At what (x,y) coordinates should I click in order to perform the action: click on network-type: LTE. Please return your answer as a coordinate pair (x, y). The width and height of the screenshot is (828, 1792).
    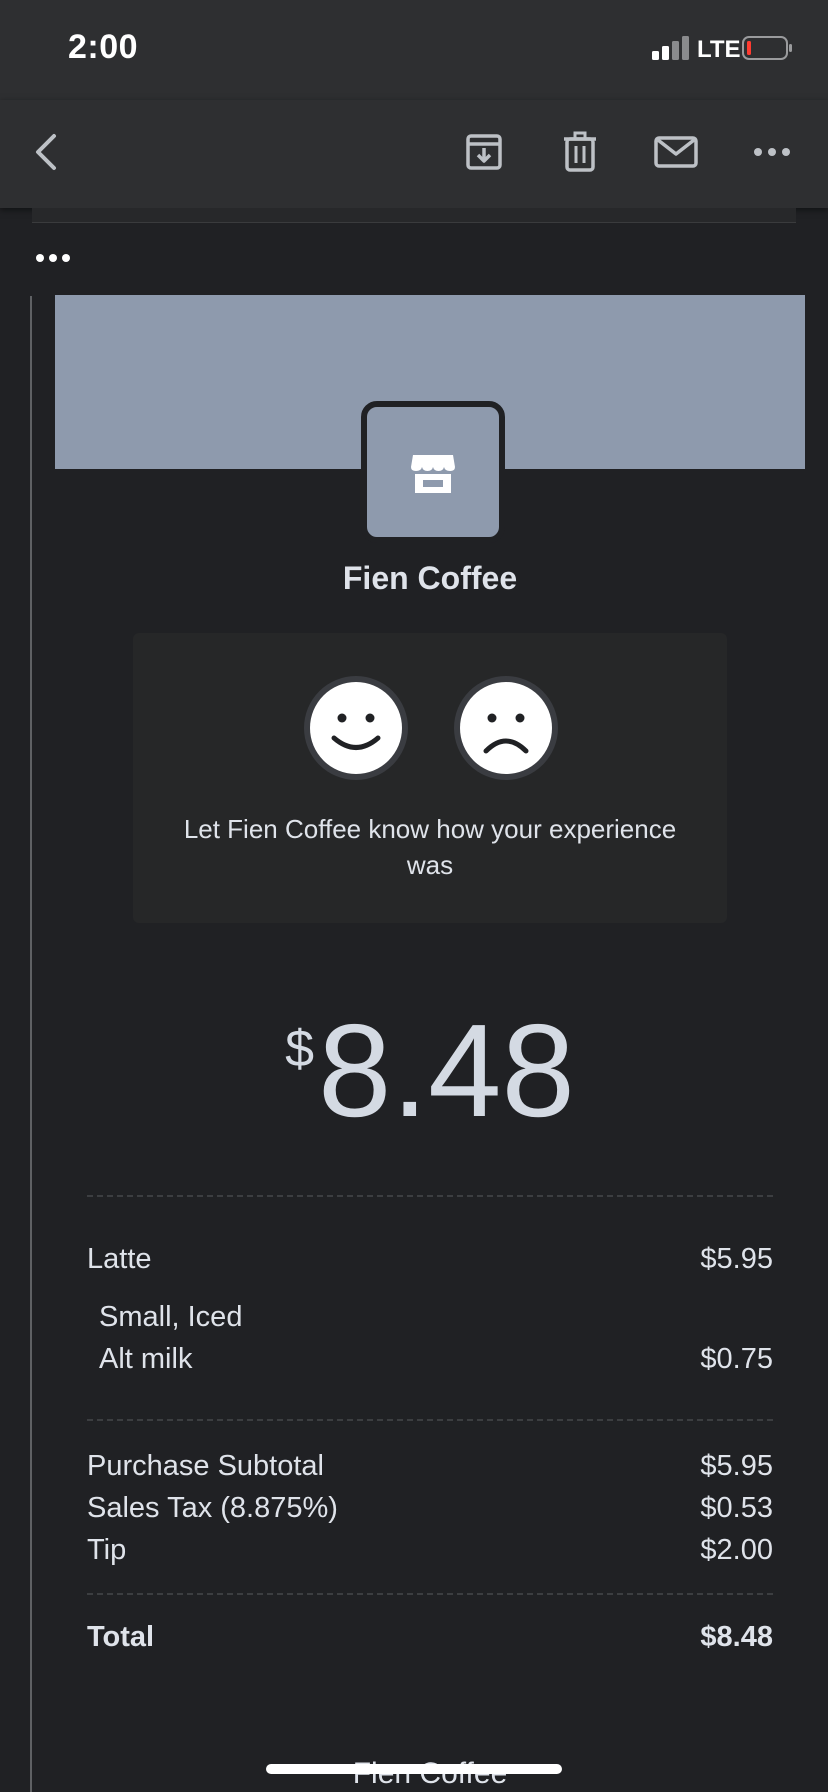
    Looking at the image, I should click on (719, 49).